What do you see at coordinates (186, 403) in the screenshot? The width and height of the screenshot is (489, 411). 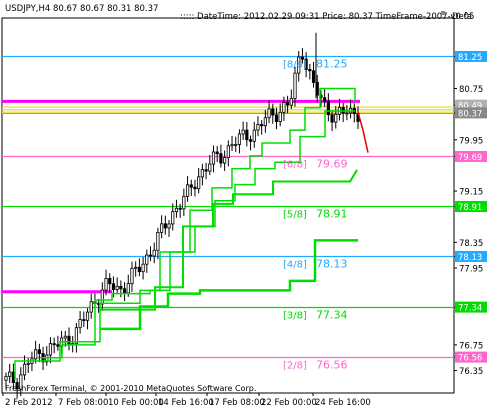 I see `time-label: 14 Feb 16:00` at bounding box center [186, 403].